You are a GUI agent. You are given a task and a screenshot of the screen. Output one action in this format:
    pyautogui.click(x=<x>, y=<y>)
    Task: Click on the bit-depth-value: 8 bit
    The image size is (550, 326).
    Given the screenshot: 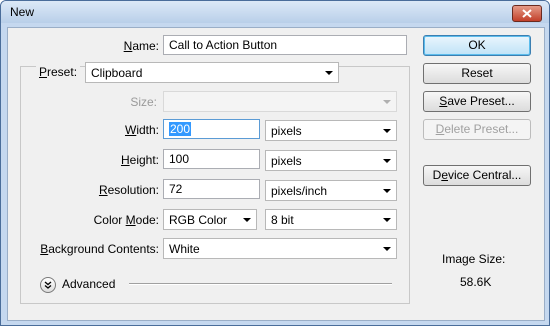 What is the action you would take?
    pyautogui.click(x=282, y=220)
    